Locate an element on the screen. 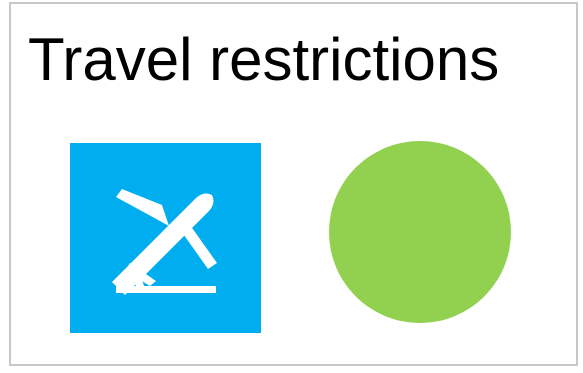 This screenshot has height=373, width=583. runway-line is located at coordinates (166, 289).